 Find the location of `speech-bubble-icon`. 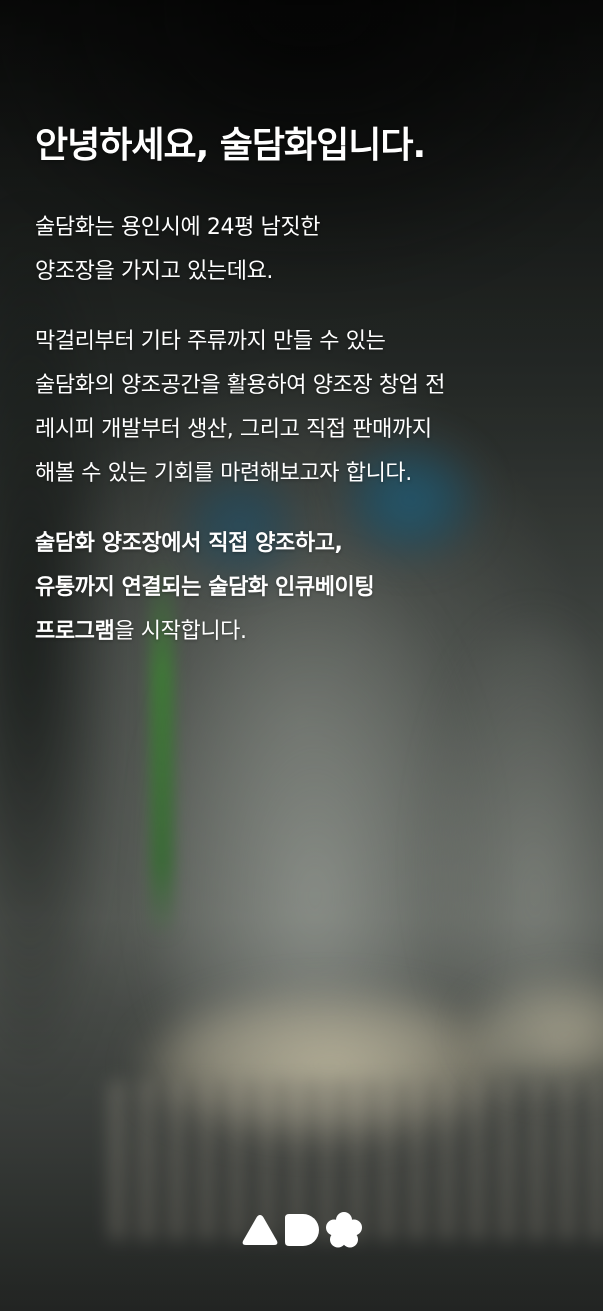

speech-bubble-icon is located at coordinates (302, 1230).